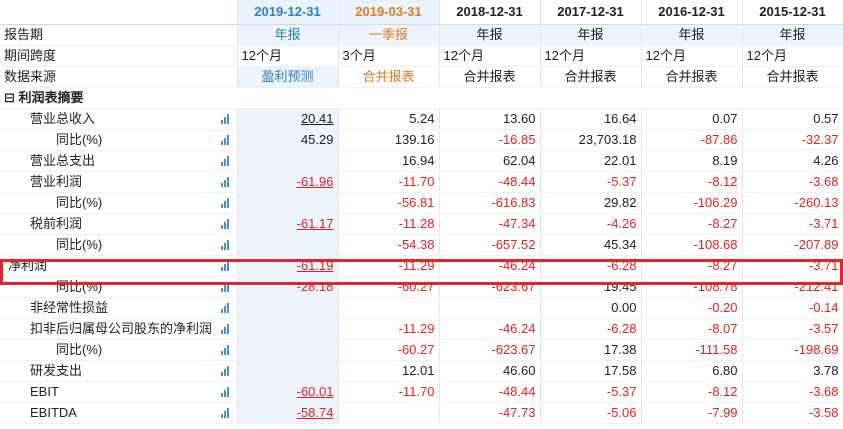  Describe the element at coordinates (591, 308) in the screenshot. I see `value-cell: 0.00` at that location.